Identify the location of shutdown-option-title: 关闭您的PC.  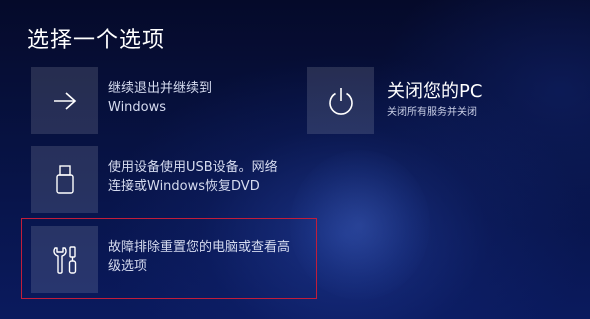
(435, 91).